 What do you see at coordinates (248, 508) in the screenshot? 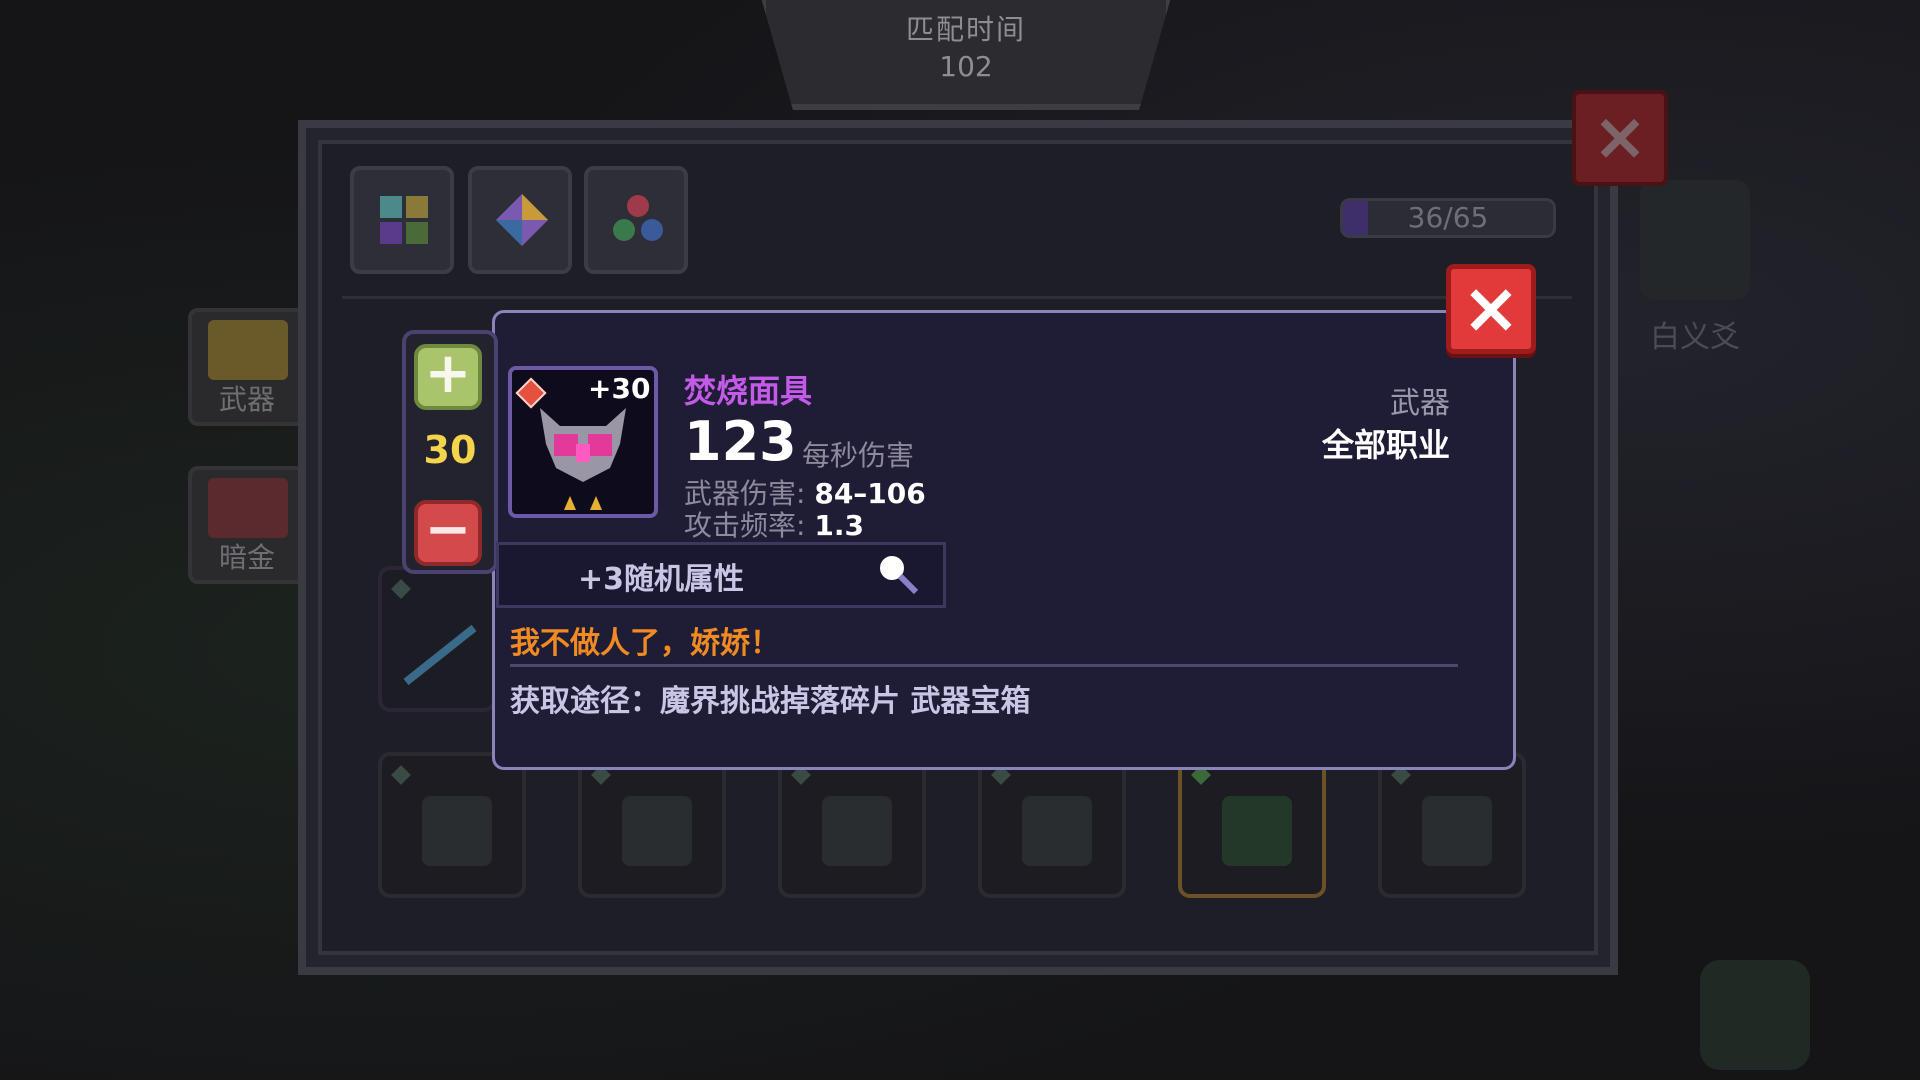
I see `darkgold-category-icon` at bounding box center [248, 508].